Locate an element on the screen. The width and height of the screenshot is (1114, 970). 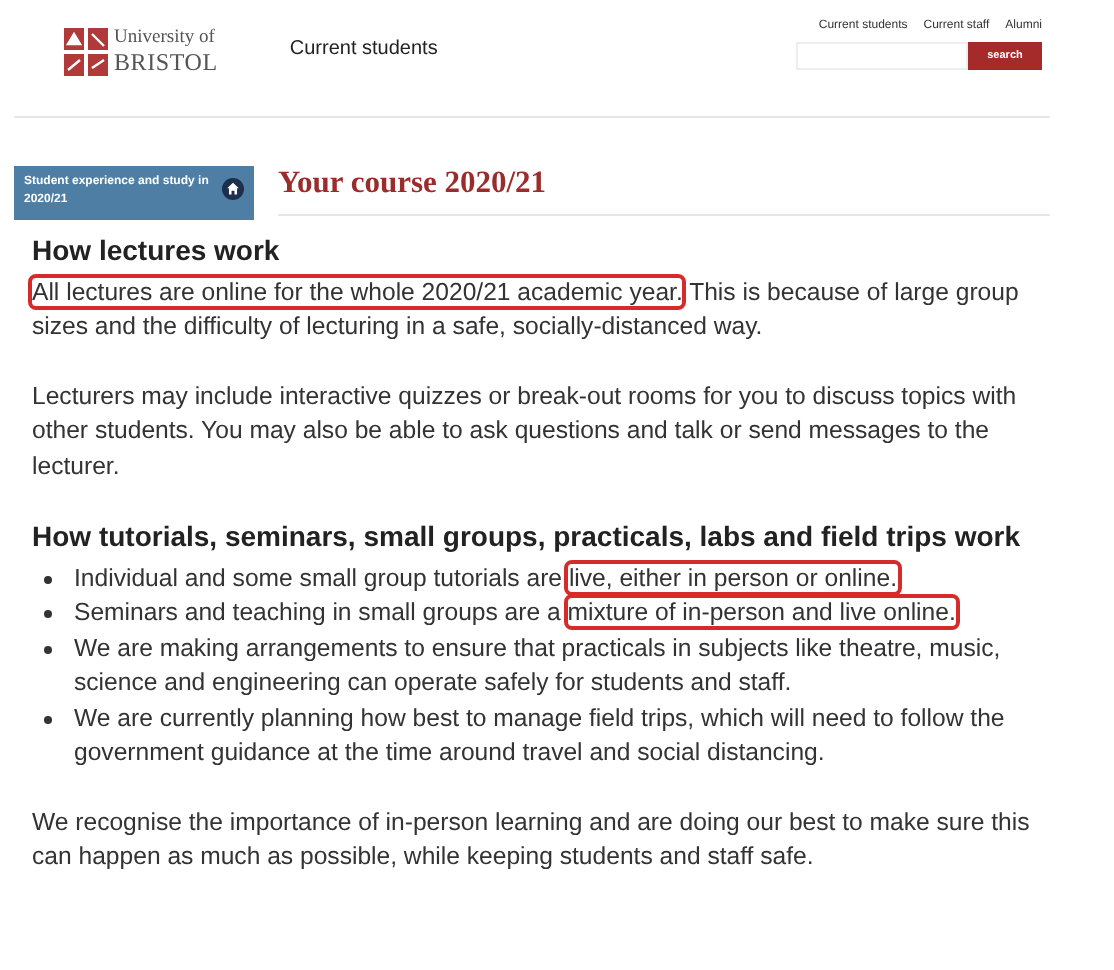
home-icon is located at coordinates (233, 189).